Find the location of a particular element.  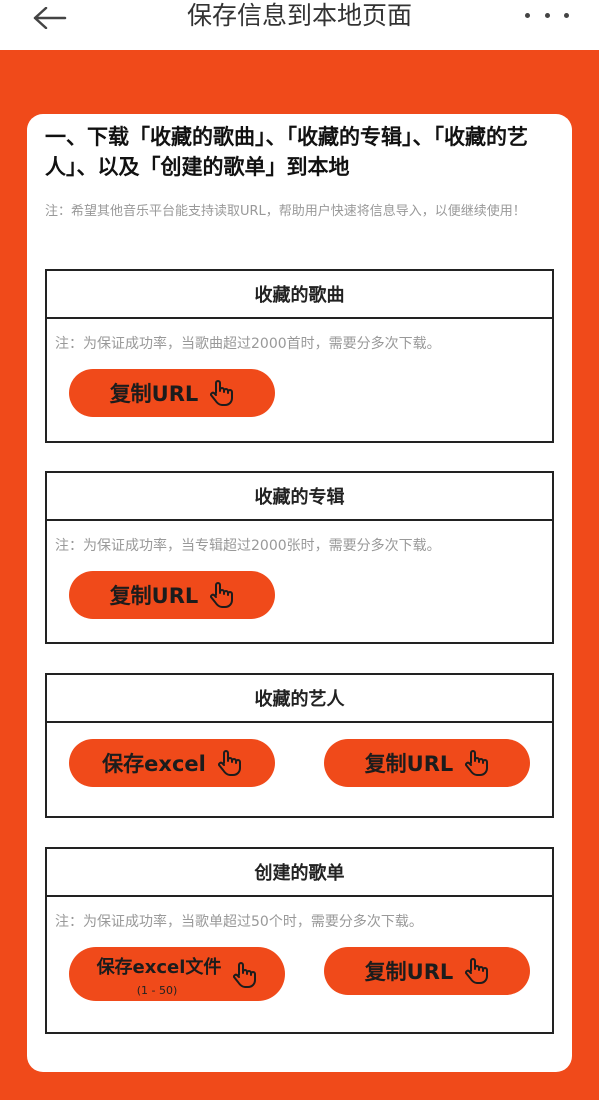

section-note: 注：为保证成功率，当专辑超过2000张时，需要分多次下载。 is located at coordinates (248, 546).